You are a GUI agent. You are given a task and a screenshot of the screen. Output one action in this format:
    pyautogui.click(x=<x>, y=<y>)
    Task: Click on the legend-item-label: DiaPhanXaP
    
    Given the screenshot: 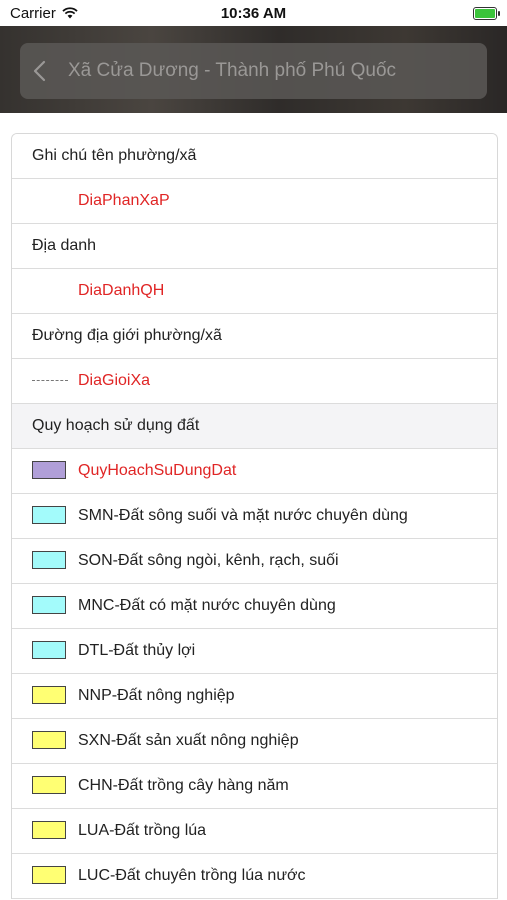 What is the action you would take?
    pyautogui.click(x=124, y=200)
    